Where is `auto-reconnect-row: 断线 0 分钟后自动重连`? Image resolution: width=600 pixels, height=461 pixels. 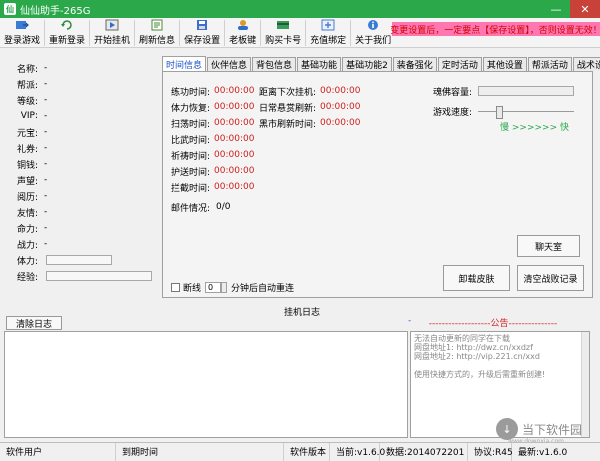
auto-reconnect-row: 断线 0 分钟后自动重连 is located at coordinates (232, 287).